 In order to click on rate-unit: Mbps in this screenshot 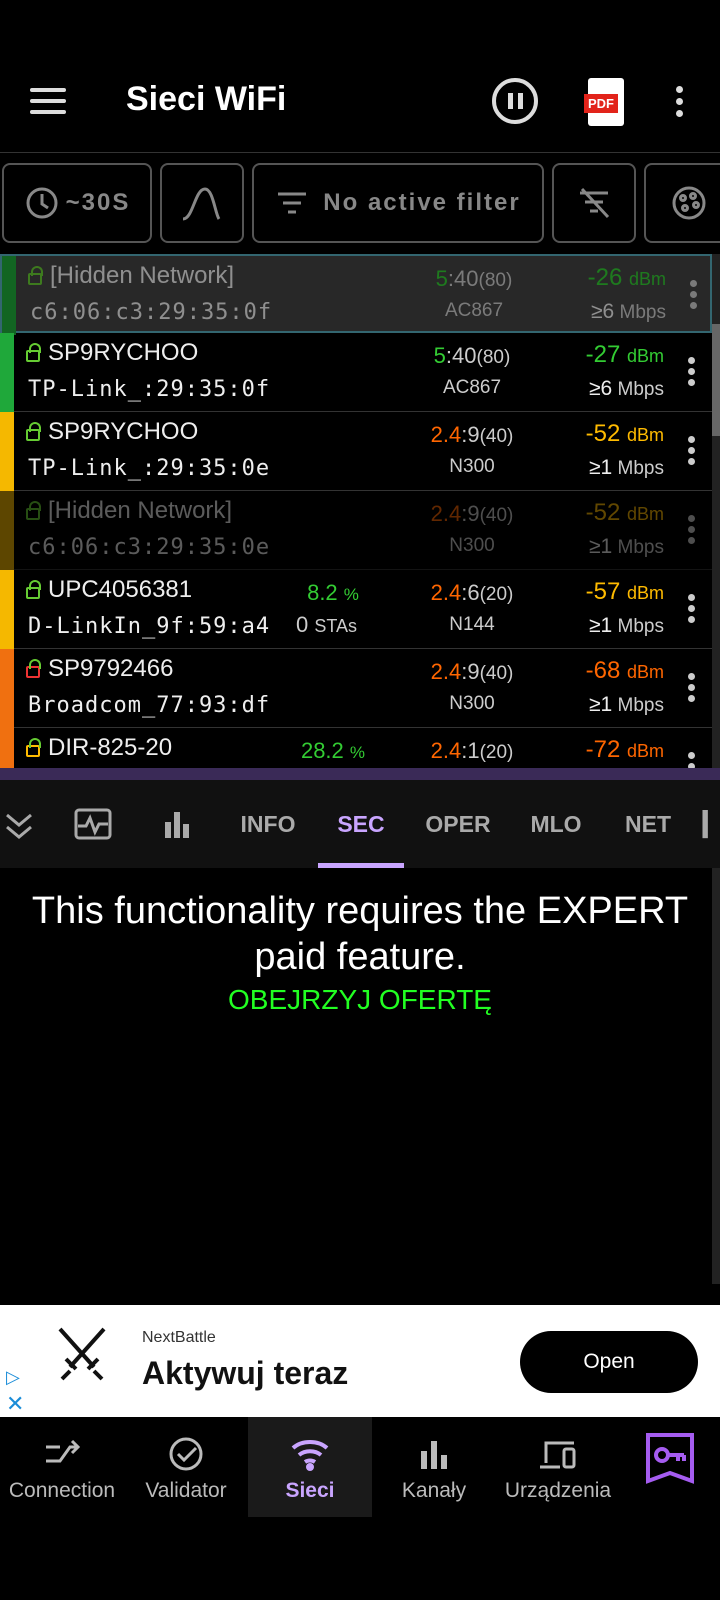, I will do `click(640, 468)`.